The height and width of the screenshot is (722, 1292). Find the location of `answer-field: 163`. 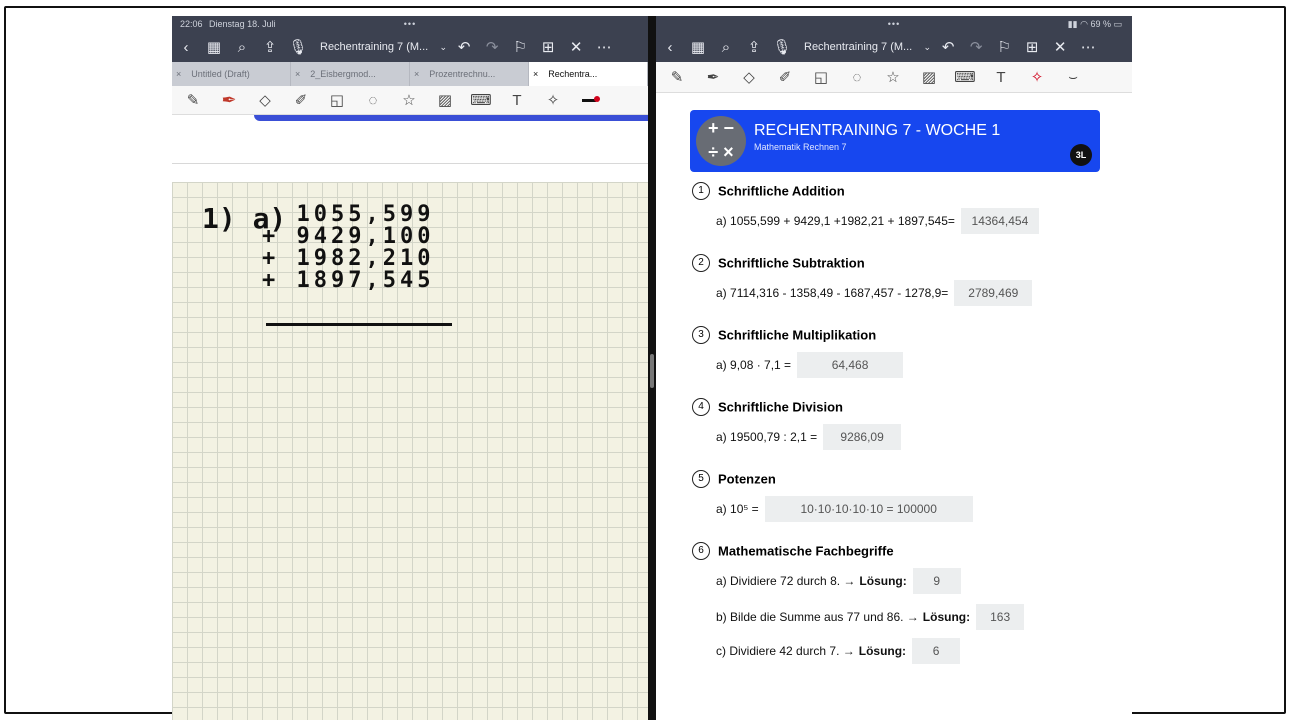

answer-field: 163 is located at coordinates (1000, 617).